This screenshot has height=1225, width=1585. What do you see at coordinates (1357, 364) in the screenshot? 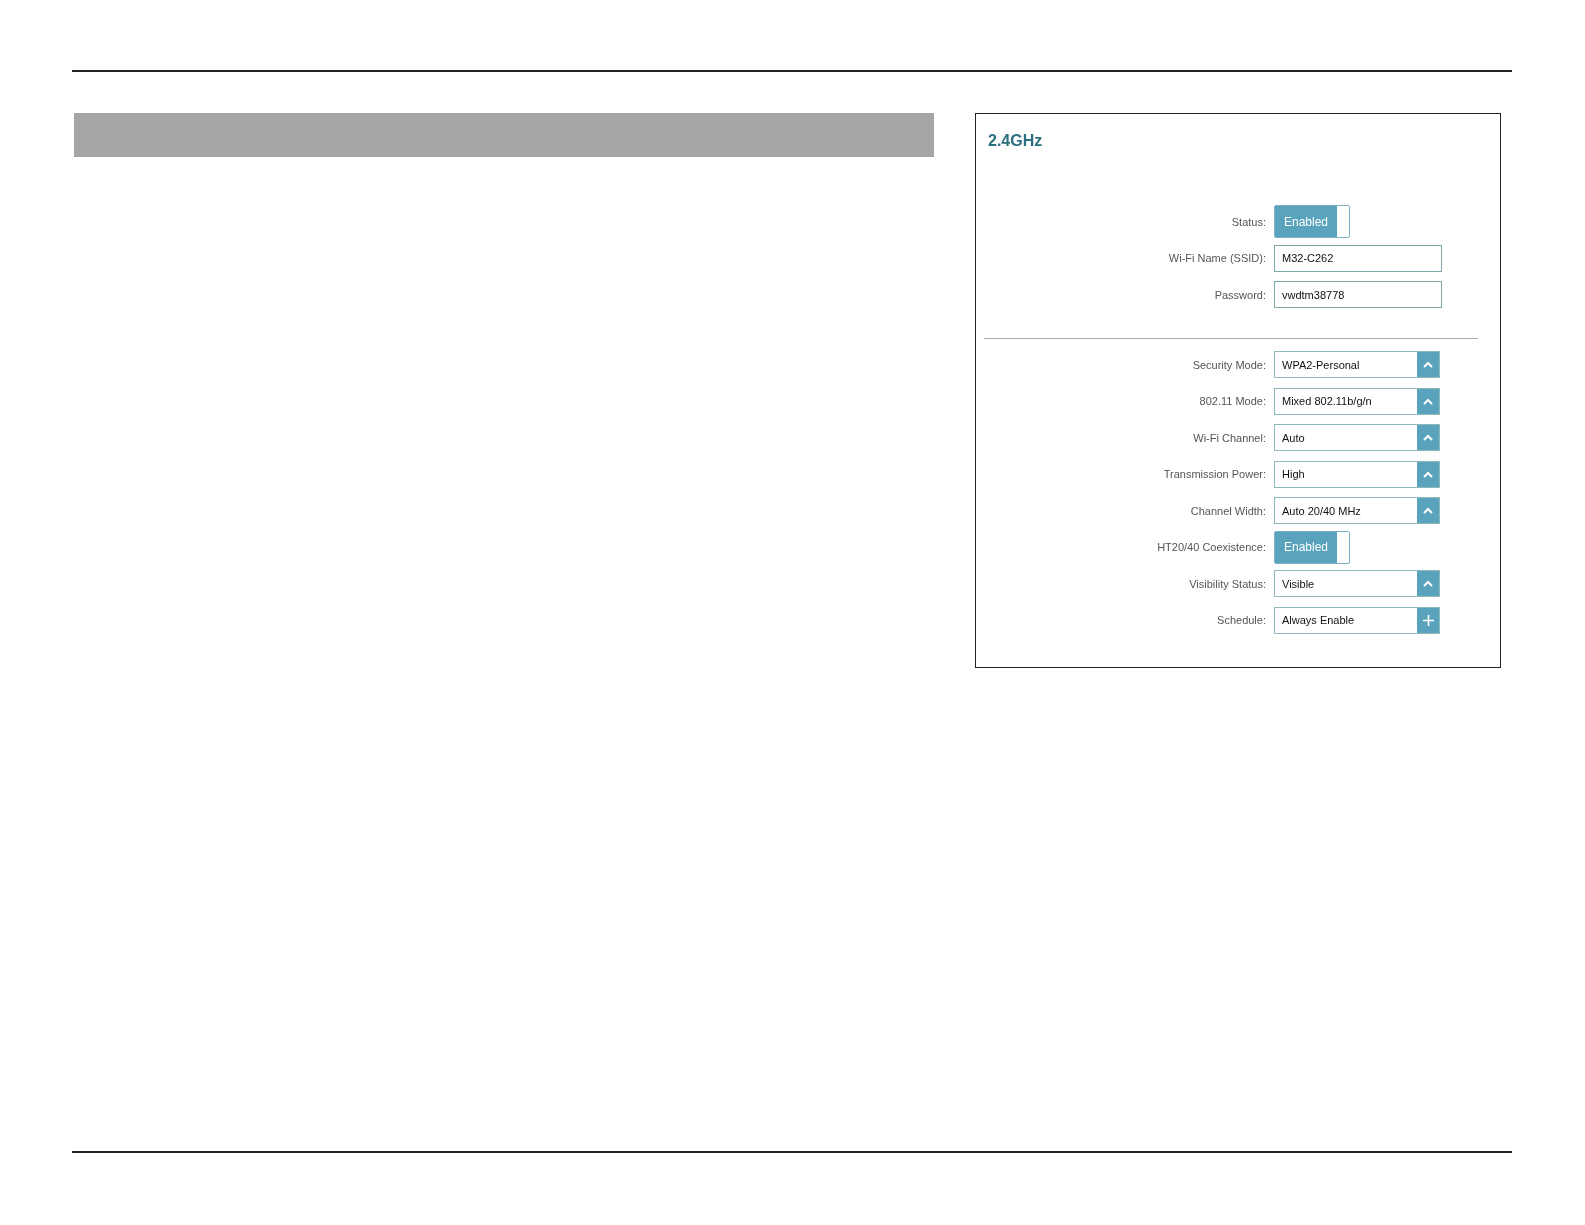
I see `dropdown-field: WPA2-Personal` at bounding box center [1357, 364].